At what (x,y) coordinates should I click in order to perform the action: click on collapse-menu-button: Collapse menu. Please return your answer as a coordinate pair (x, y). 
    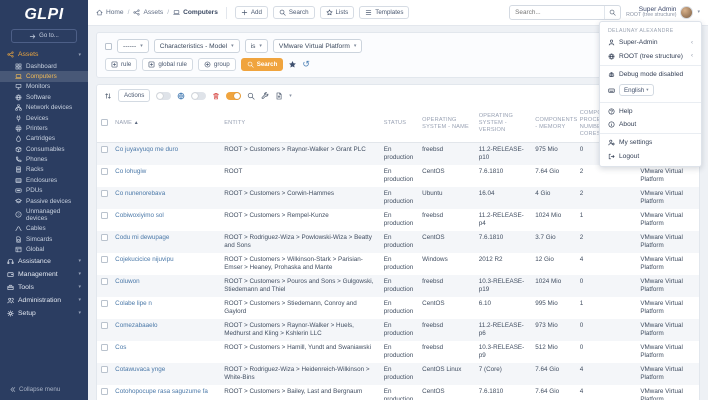
    Looking at the image, I should click on (44, 390).